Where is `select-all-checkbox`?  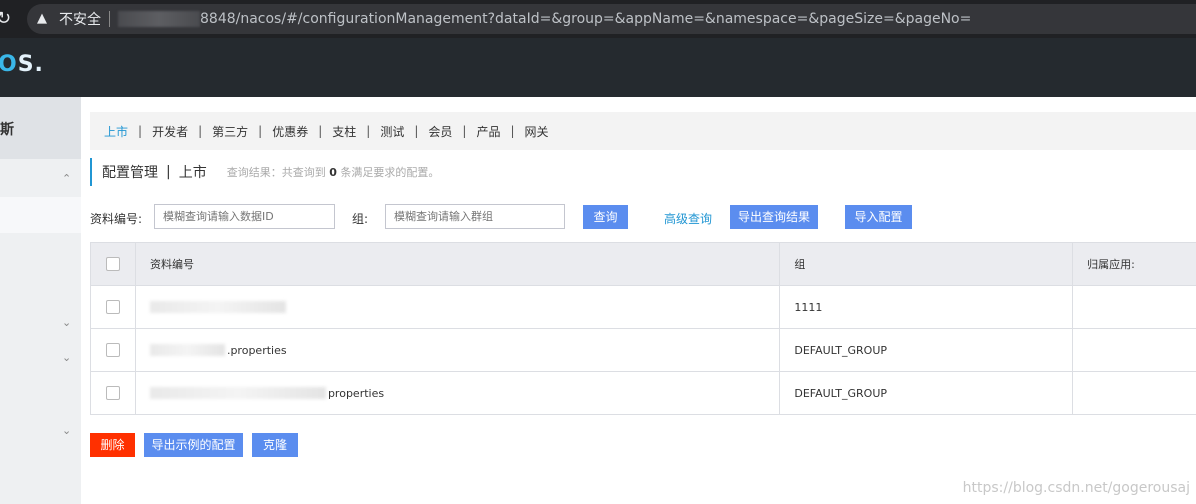 select-all-checkbox is located at coordinates (112, 264).